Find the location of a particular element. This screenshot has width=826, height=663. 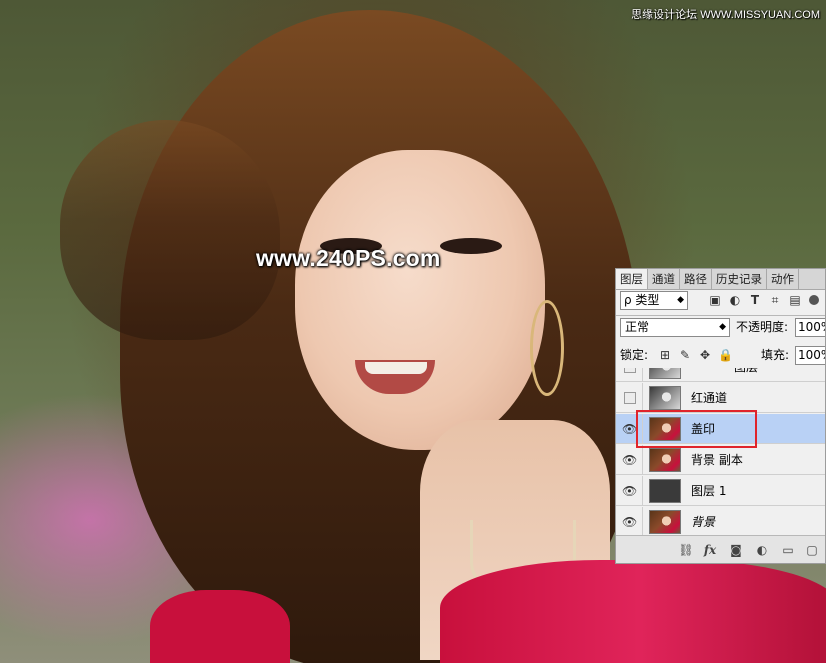

tab-actions: 动作 is located at coordinates (783, 279).